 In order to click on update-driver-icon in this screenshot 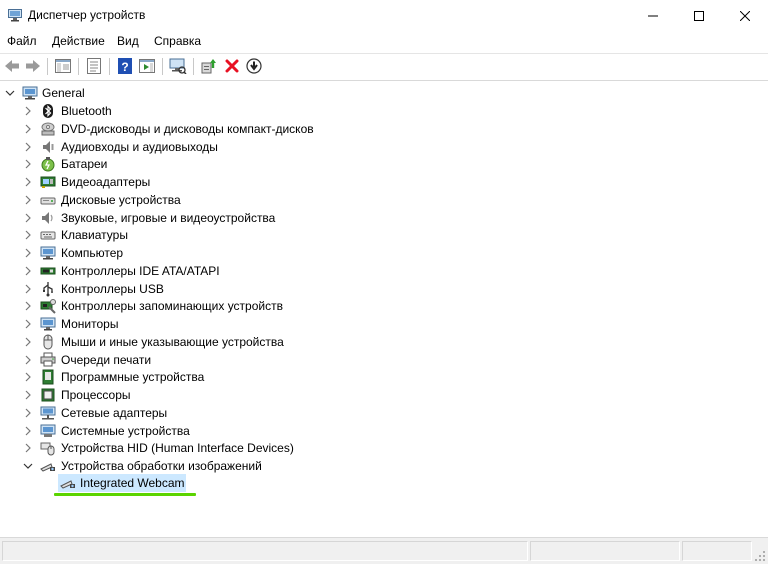, I will do `click(208, 66)`.